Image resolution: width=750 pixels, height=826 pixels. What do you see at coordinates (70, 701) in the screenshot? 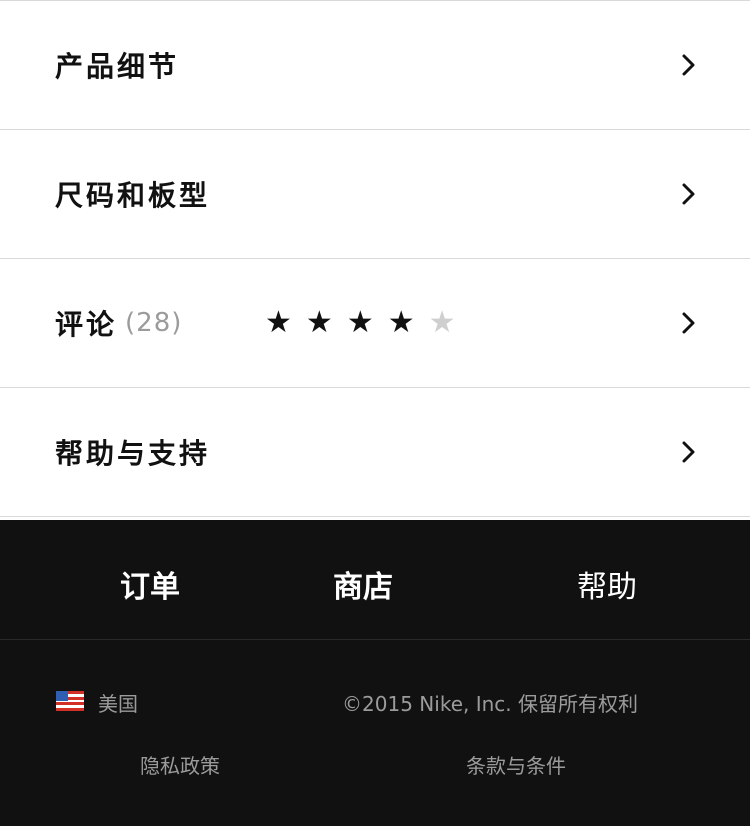
I see `us-flag-icon` at bounding box center [70, 701].